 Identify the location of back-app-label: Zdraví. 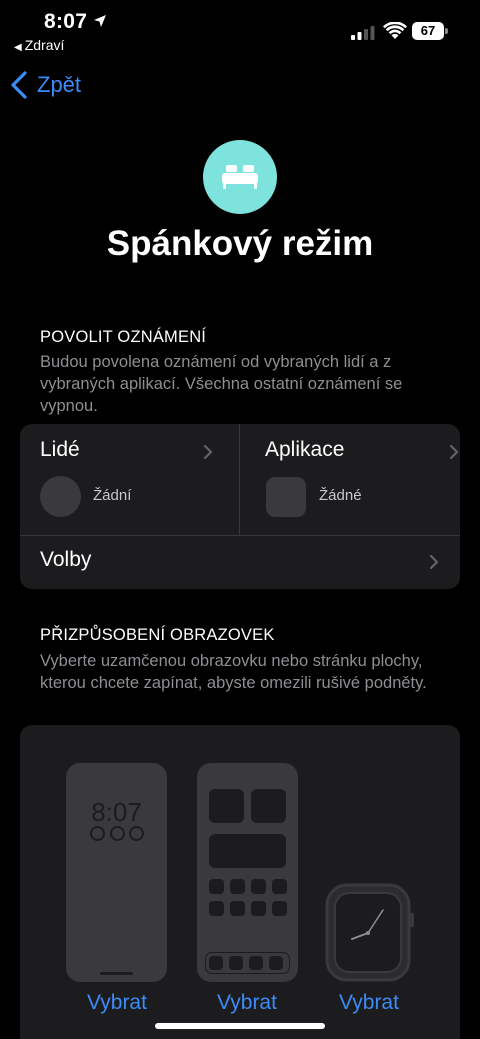
(44, 45).